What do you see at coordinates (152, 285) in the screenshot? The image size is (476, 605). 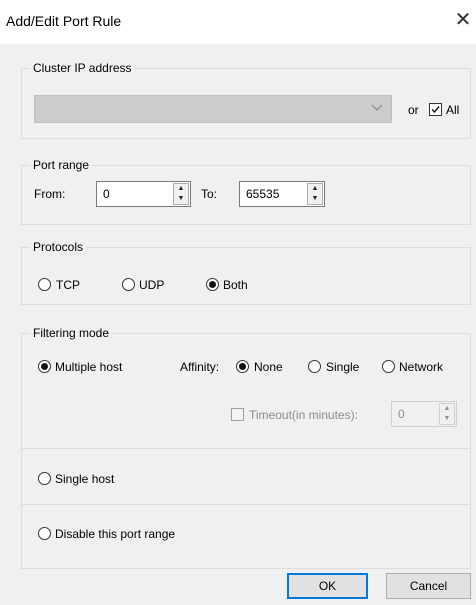 I see `udp-label: UDP` at bounding box center [152, 285].